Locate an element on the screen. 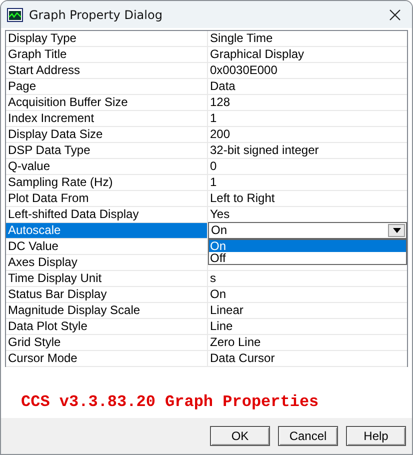 Image resolution: width=413 pixels, height=455 pixels. property-value: Graphical Display is located at coordinates (257, 54).